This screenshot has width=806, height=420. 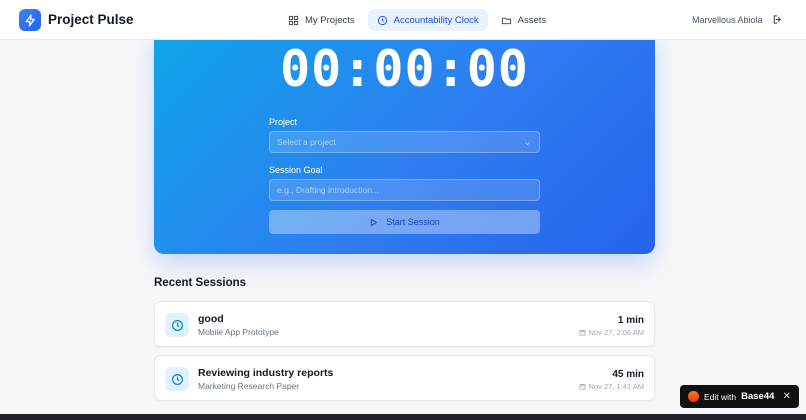 I want to click on session-date-text: Nov 27, 1:41 AM, so click(x=616, y=386).